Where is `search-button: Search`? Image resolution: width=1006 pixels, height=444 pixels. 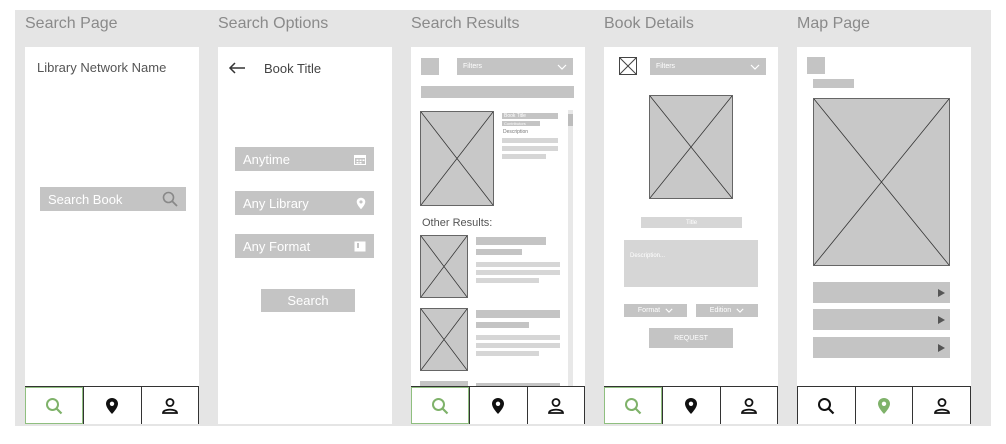
search-button: Search is located at coordinates (308, 300).